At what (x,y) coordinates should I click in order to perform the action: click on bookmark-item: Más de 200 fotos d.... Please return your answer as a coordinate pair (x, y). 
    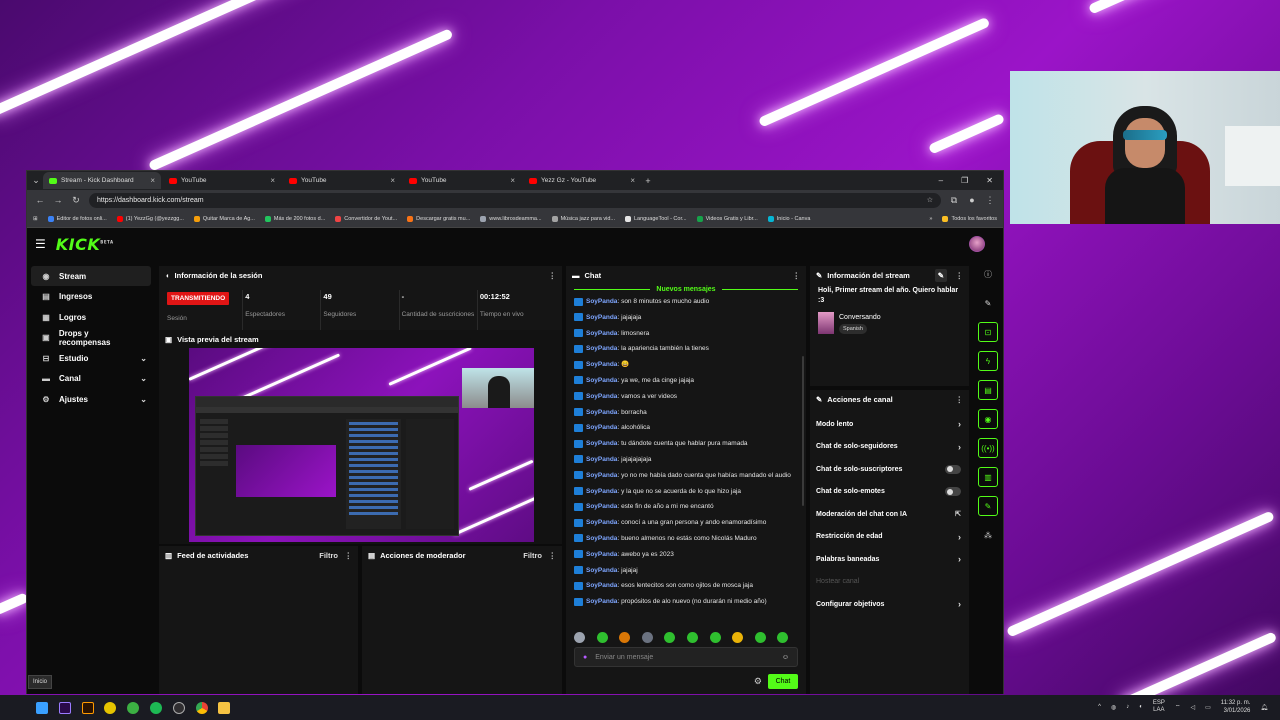
    Looking at the image, I should click on (294, 218).